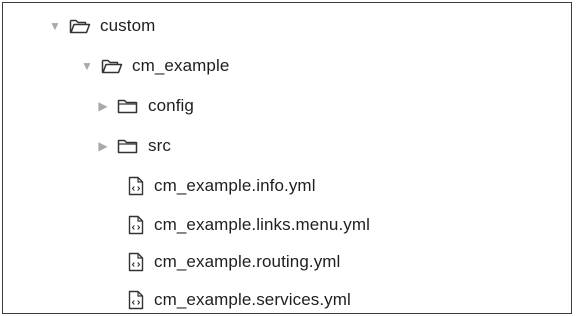 Image resolution: width=577 pixels, height=316 pixels. Describe the element at coordinates (247, 261) in the screenshot. I see `tree-item-label: cm_example.routing.yml` at that location.